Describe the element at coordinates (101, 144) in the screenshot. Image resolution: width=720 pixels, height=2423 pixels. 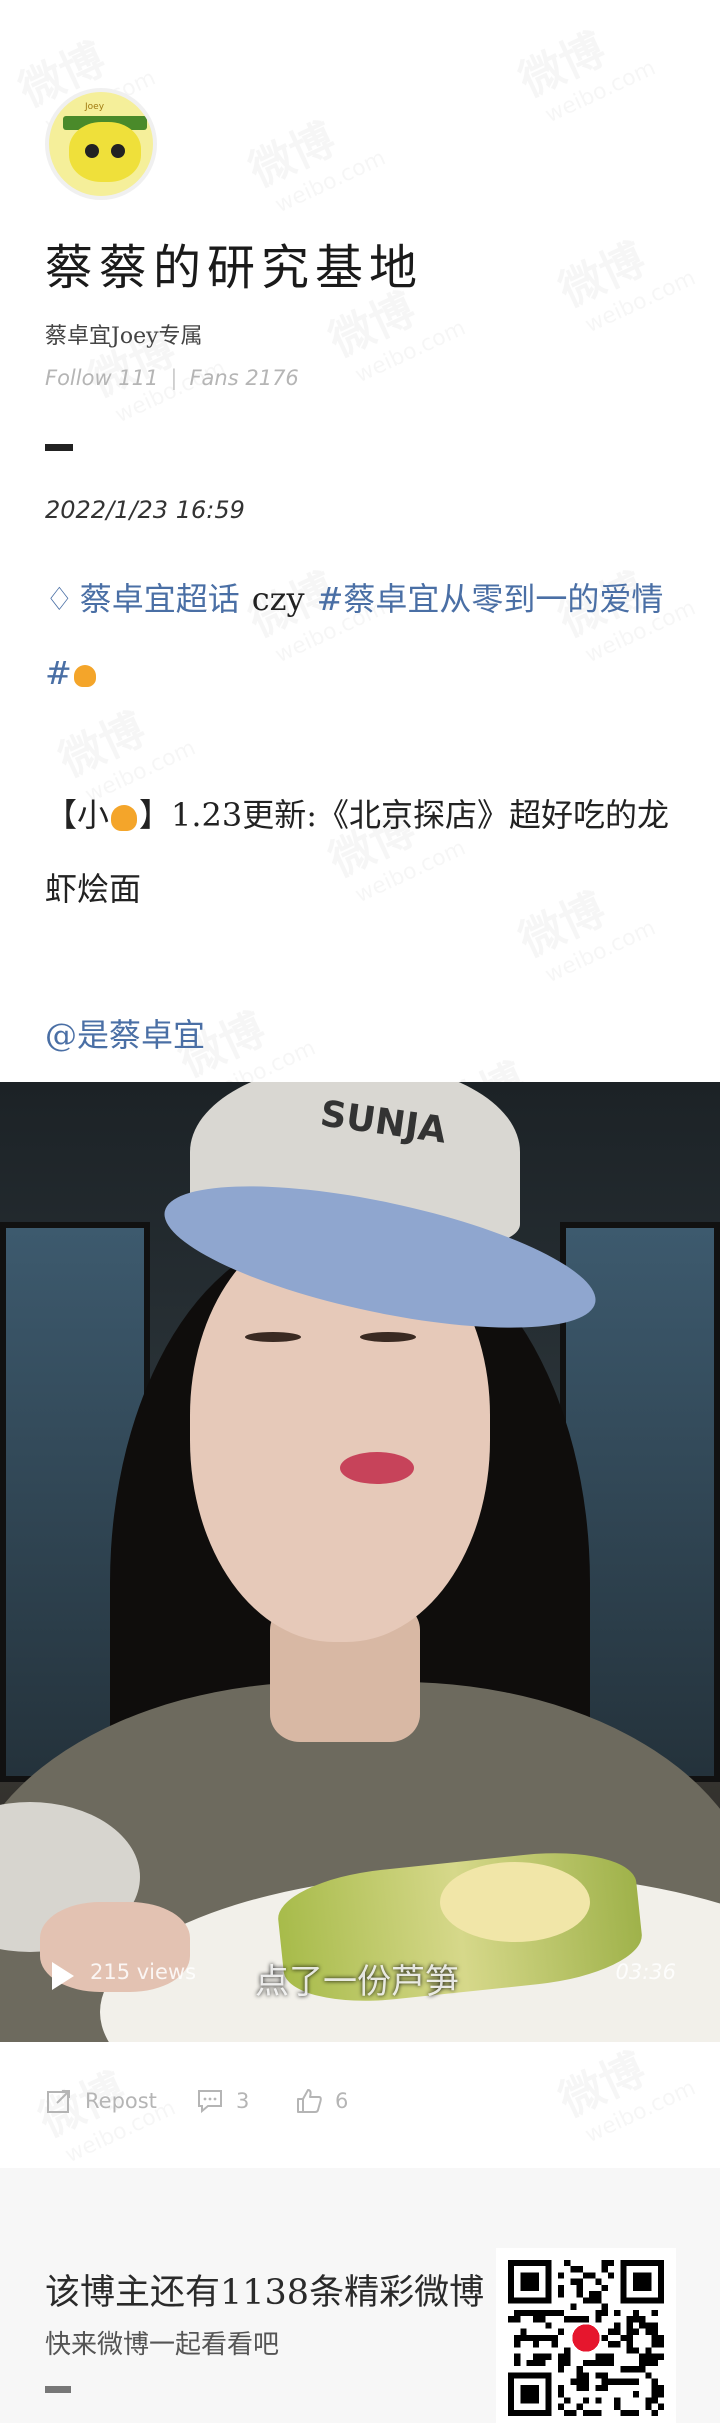
I see `avatar: Joey` at that location.